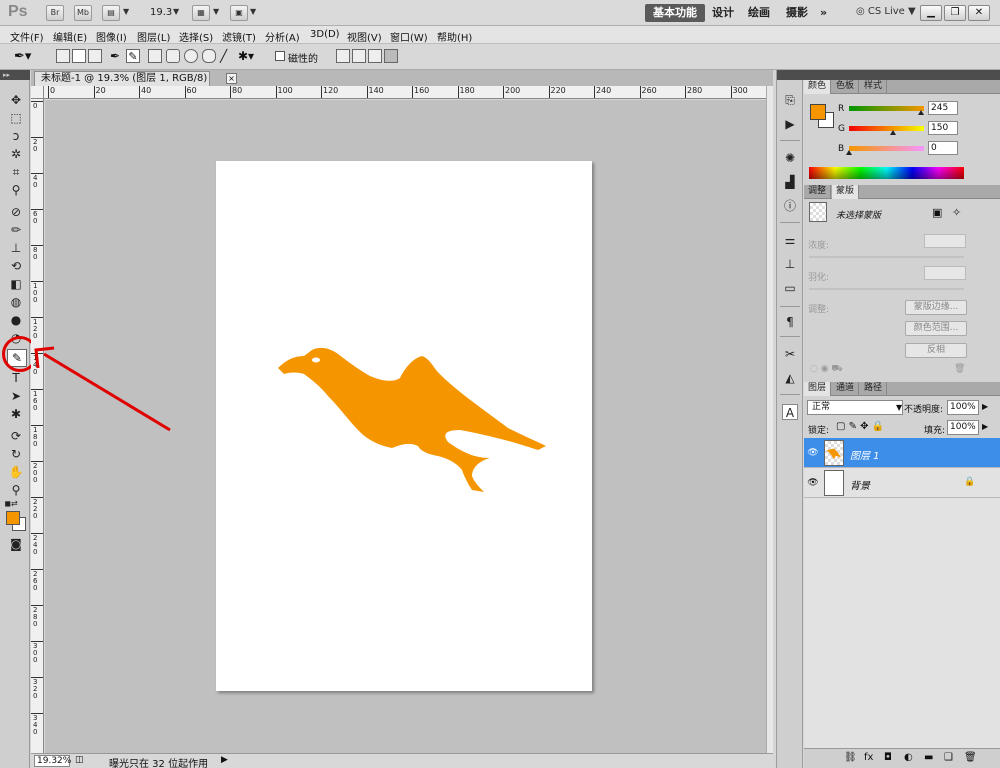 This screenshot has height=768, width=1000. What do you see at coordinates (16, 544) in the screenshot?
I see `quick-mask-icon: ◙` at bounding box center [16, 544].